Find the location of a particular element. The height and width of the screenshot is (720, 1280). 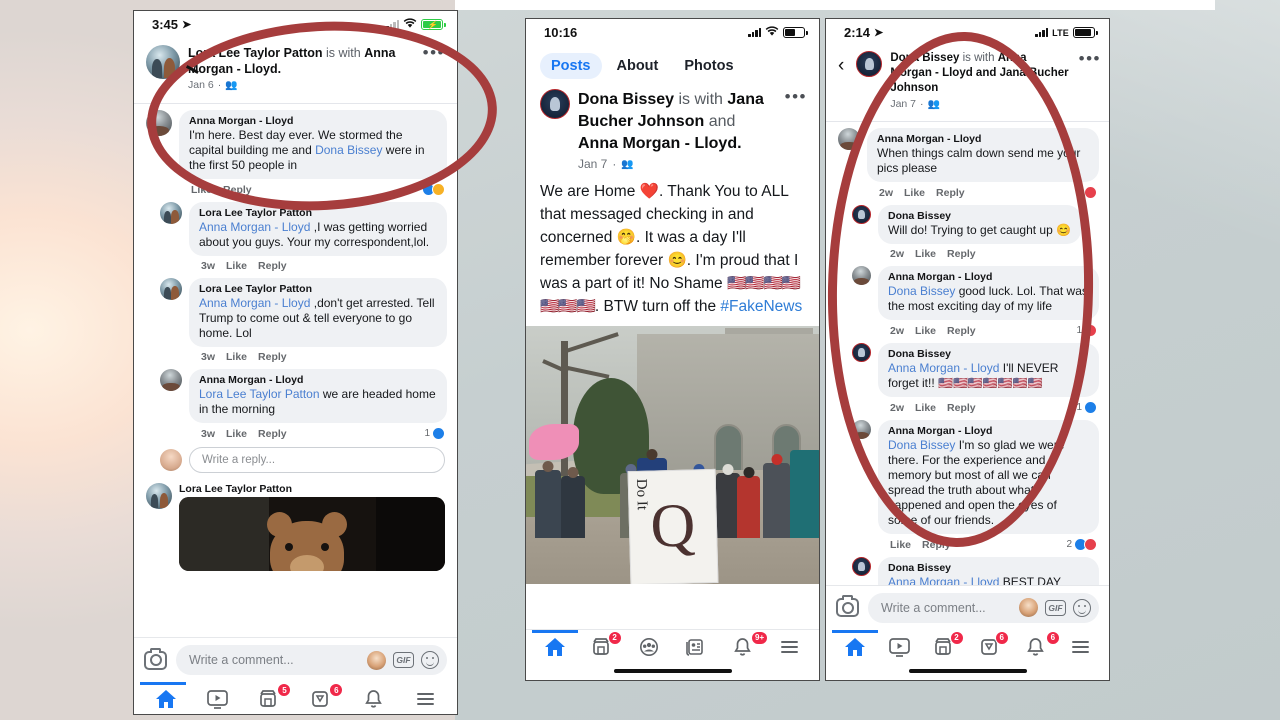

next-post-author: Lora Lee Taylor Patton is located at coordinates (312, 489).